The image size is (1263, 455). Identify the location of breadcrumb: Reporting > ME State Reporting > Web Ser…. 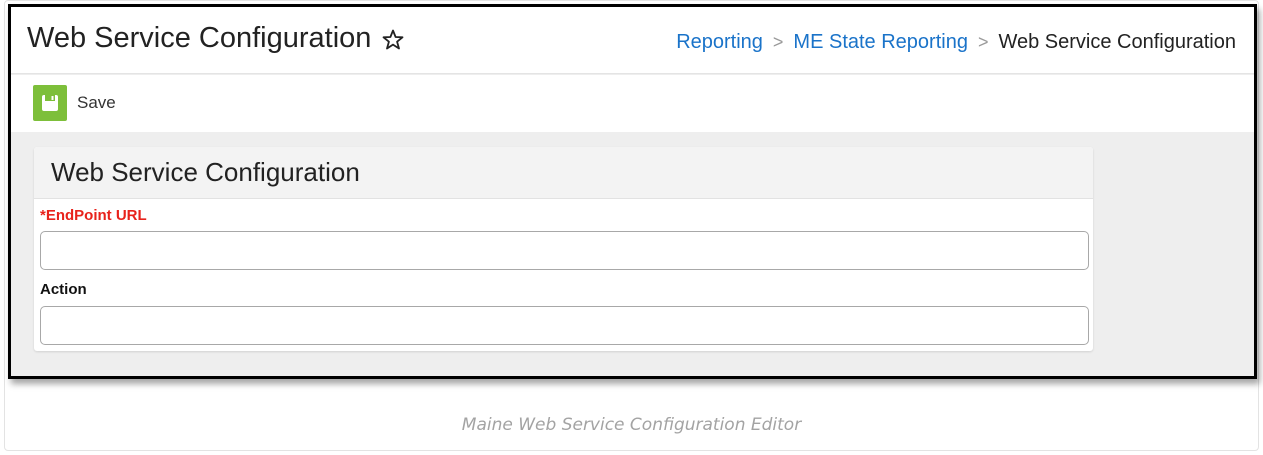
(956, 42).